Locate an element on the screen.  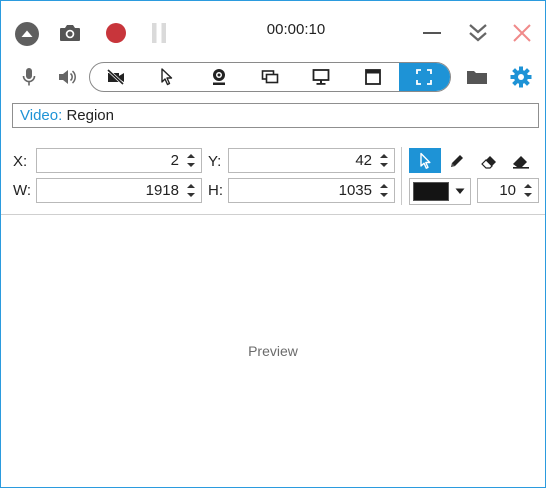
brush-size-value: 10 is located at coordinates (507, 190).